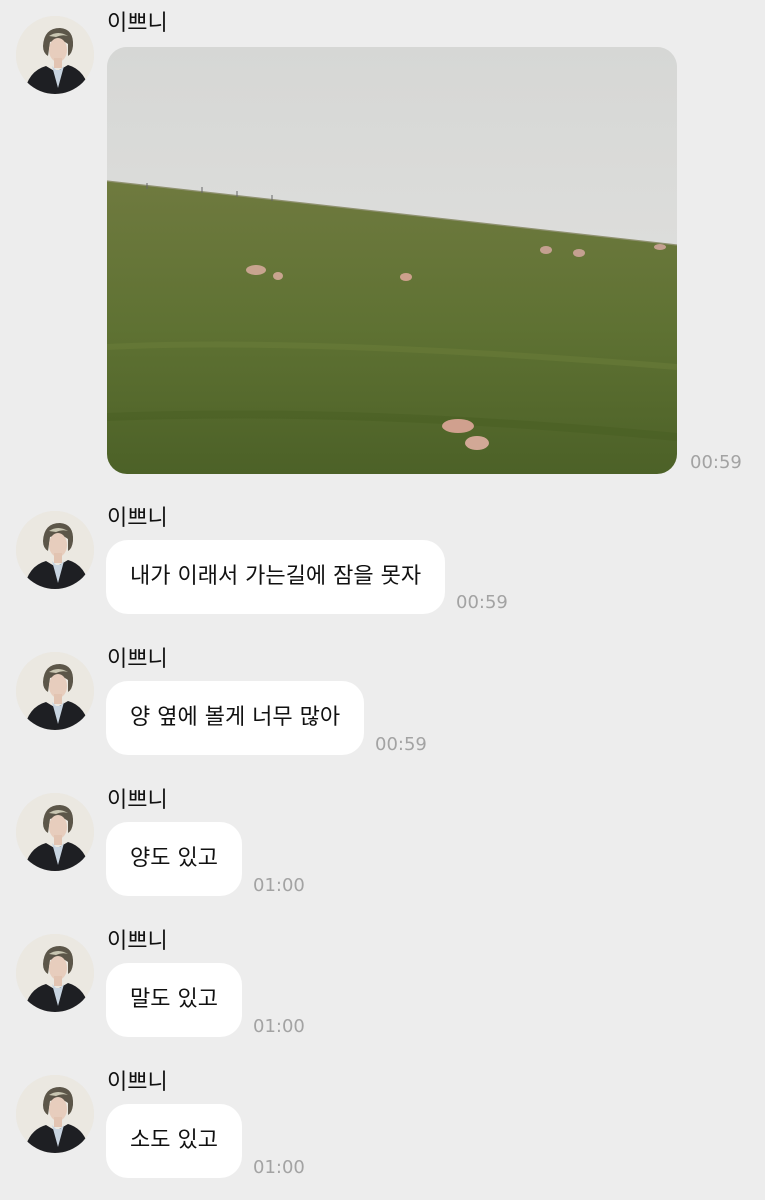  Describe the element at coordinates (276, 577) in the screenshot. I see `message-bubble: 내가 이래서 가는길에 잠을 못자` at that location.